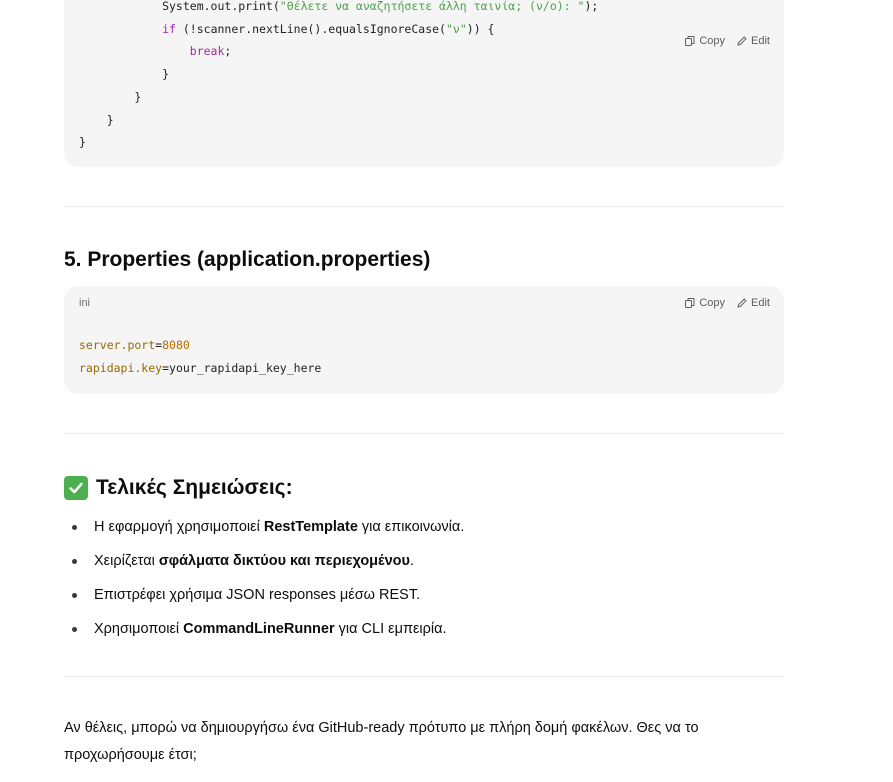  Describe the element at coordinates (310, 527) in the screenshot. I see `bold-text: RestTemplate` at that location.